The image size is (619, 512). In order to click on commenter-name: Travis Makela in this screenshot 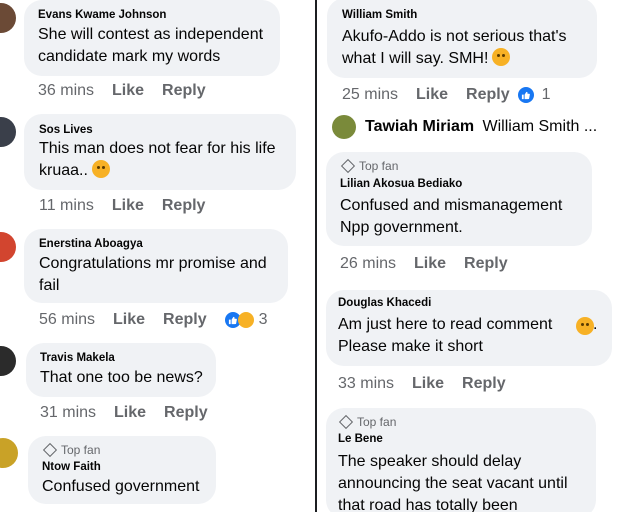, I will do `click(77, 358)`.